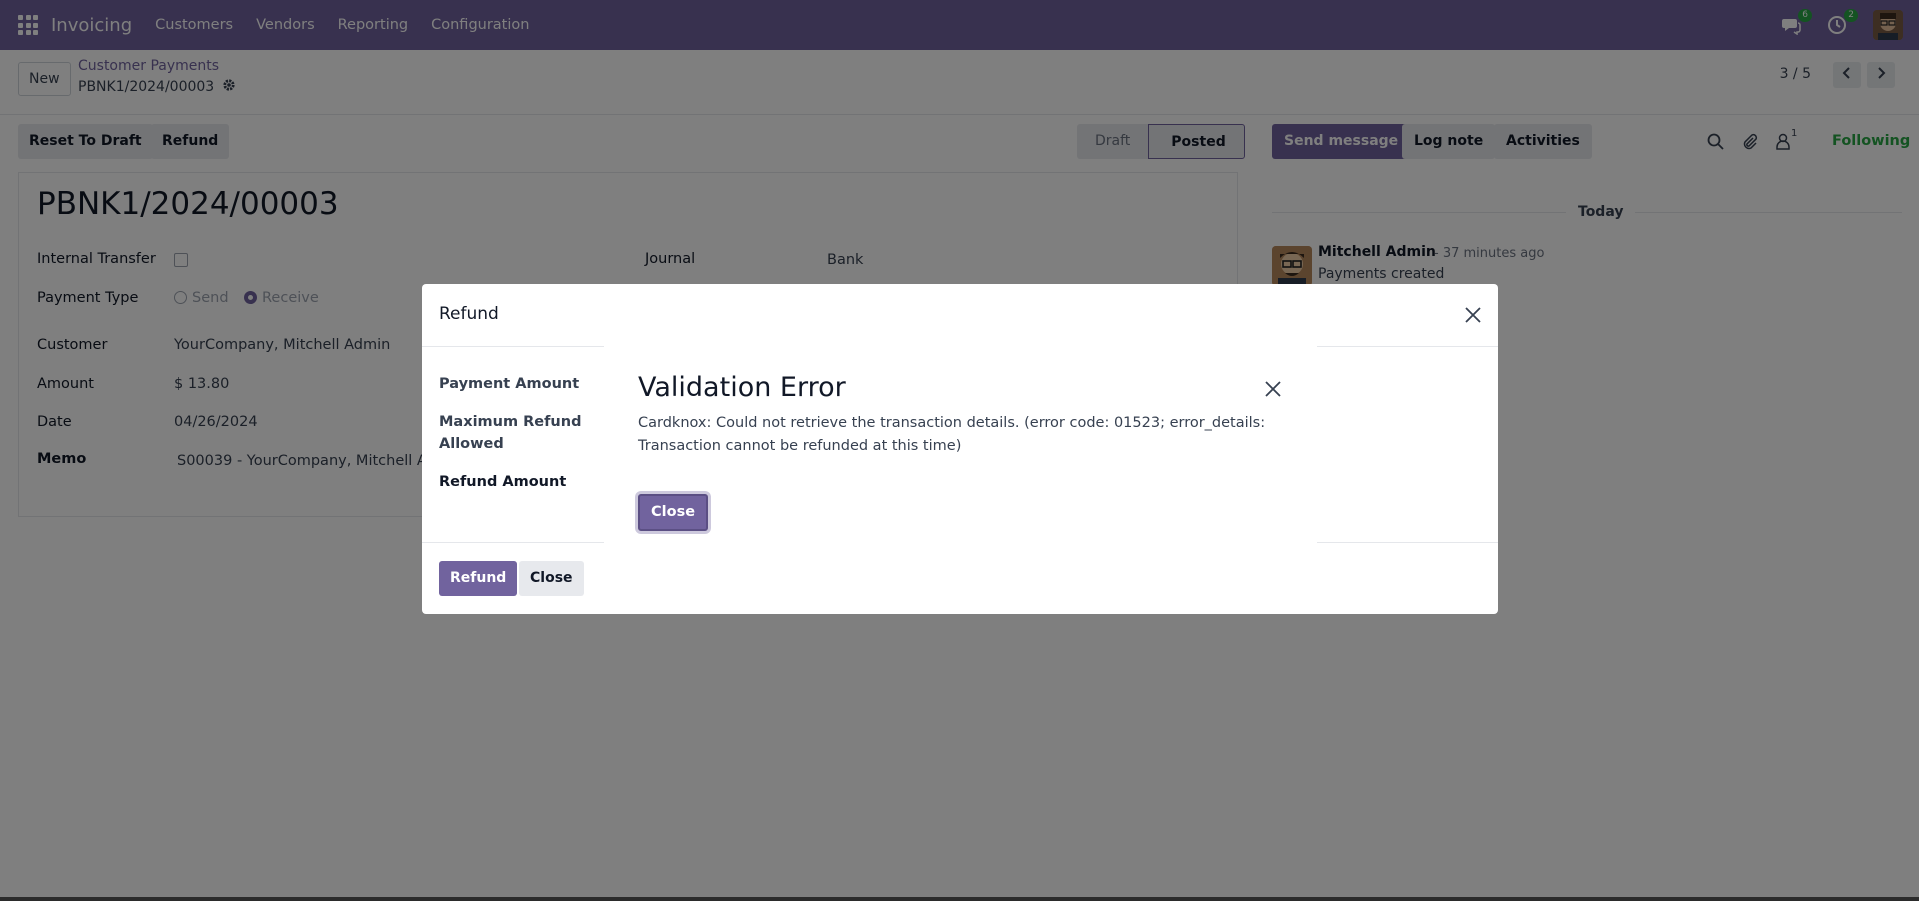  I want to click on refund-dialog-title: Refund, so click(469, 314).